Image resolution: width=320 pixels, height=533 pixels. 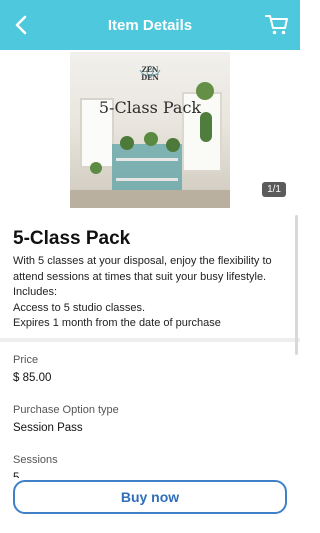 I want to click on item-image: ZEN DEN 5-Class Pack, so click(x=150, y=130).